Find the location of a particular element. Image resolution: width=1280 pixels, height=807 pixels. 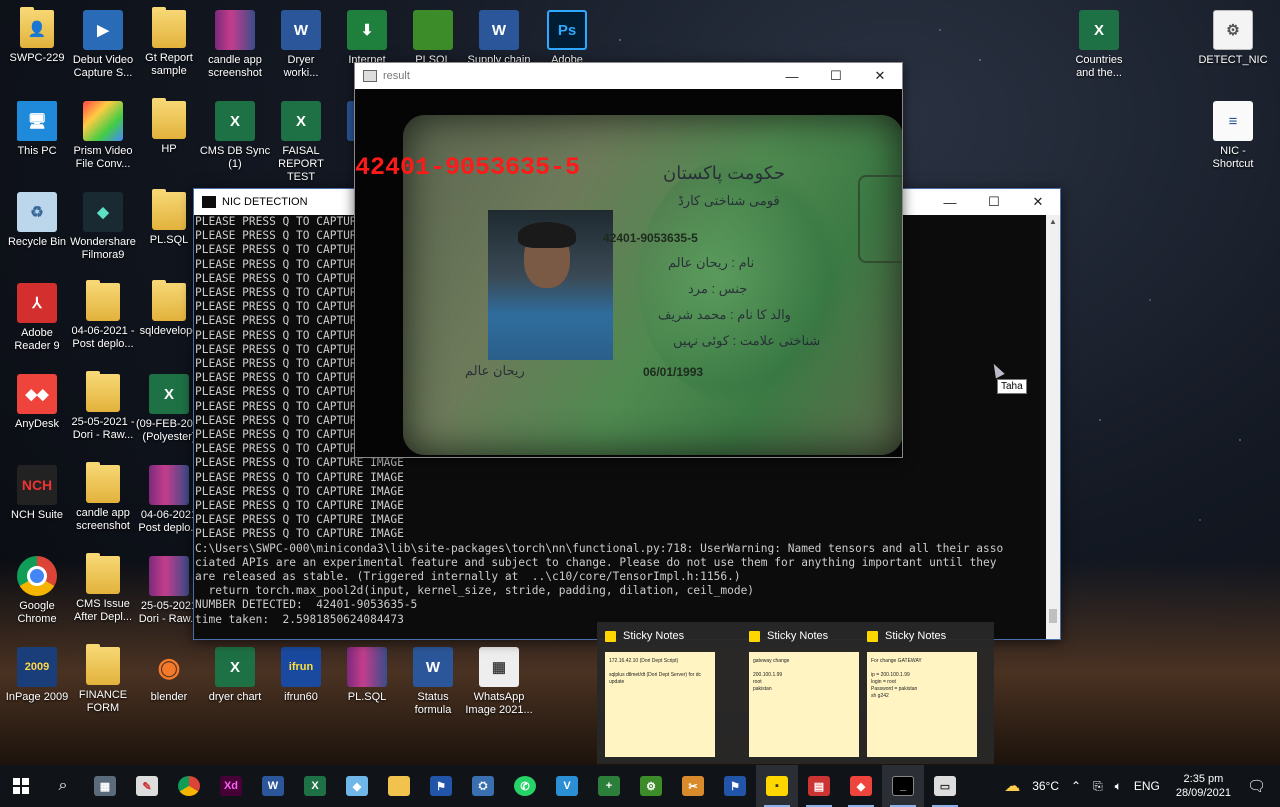

desktop-icon: X CMS DB Sync (1) is located at coordinates (235, 136).